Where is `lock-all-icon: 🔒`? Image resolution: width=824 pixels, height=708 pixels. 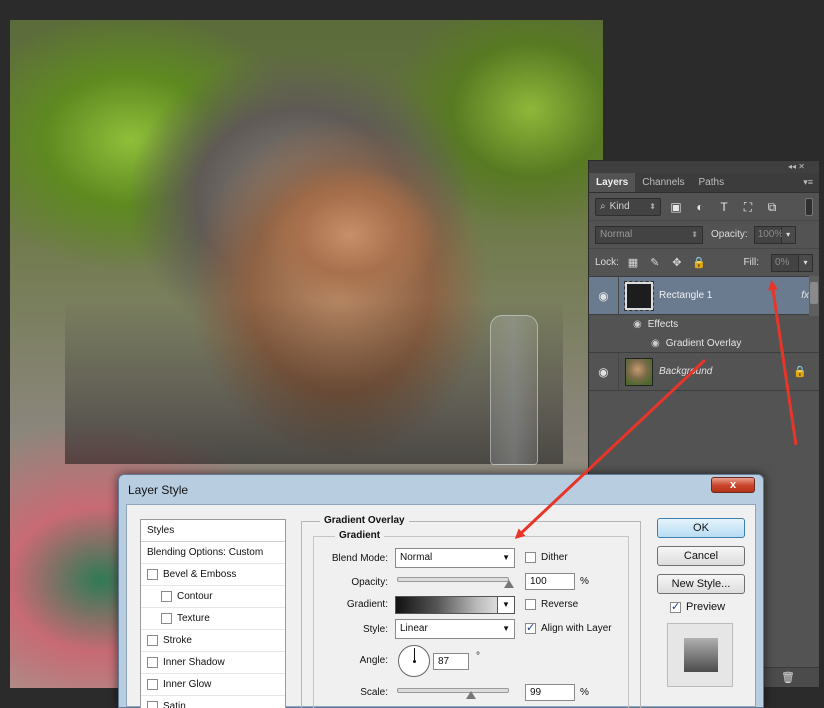
lock-all-icon: 🔒 is located at coordinates (699, 263).